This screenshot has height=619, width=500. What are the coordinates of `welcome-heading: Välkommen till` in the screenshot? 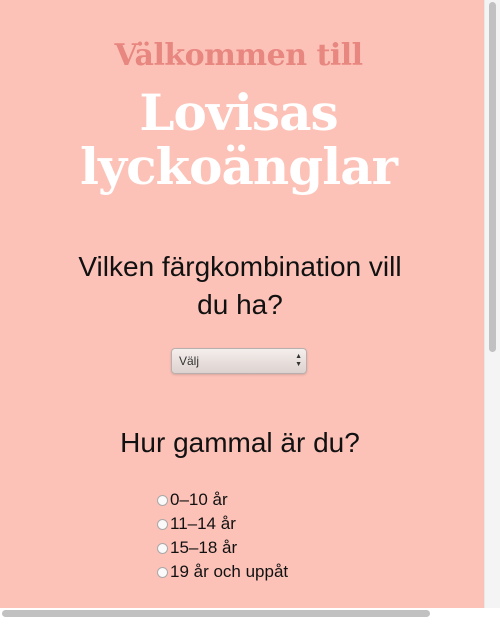 It's located at (238, 55).